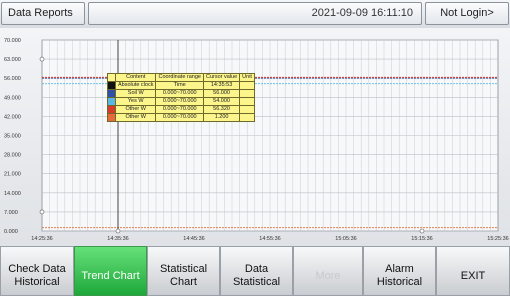 The image size is (510, 296). Describe the element at coordinates (221, 85) in the screenshot. I see `legend-cursor-value: 14:35:53` at that location.